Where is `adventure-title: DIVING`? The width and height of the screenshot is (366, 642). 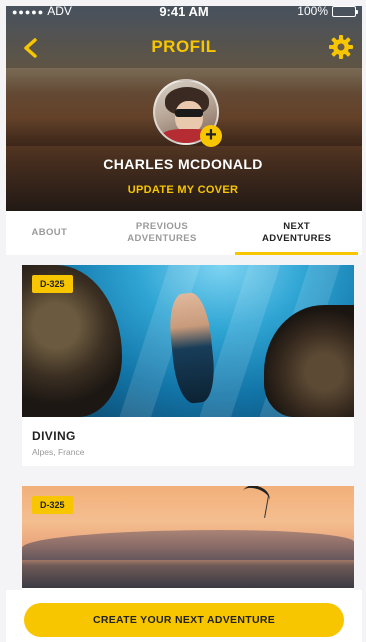
adventure-title: DIVING is located at coordinates (54, 436).